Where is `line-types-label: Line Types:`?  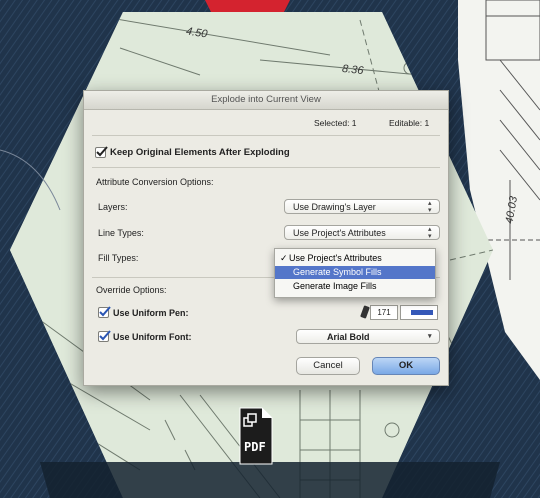 line-types-label: Line Types: is located at coordinates (121, 233).